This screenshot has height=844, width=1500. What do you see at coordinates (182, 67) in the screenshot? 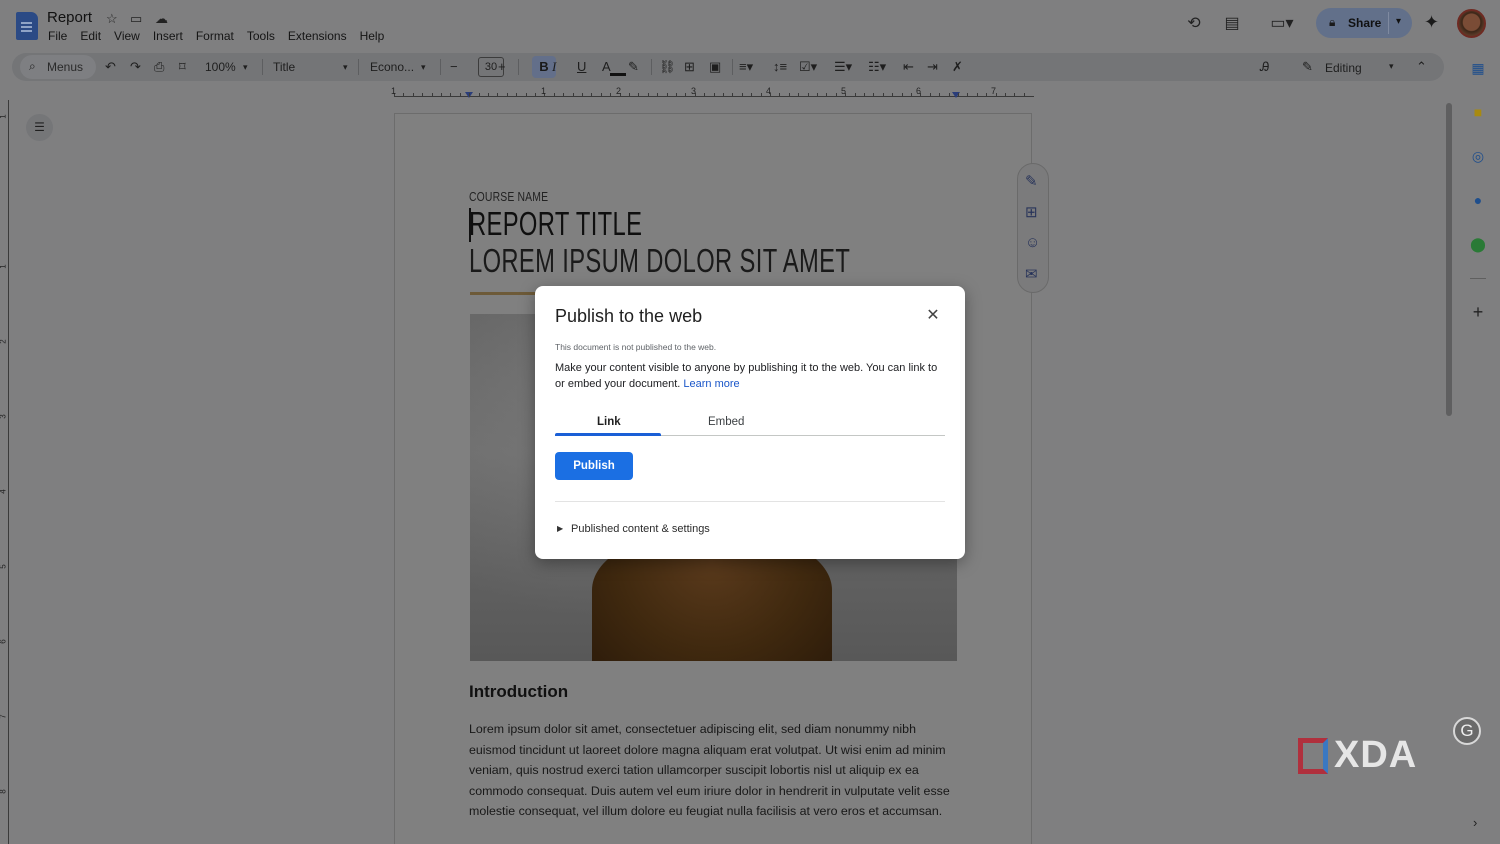
I see `paint-format-icon: ⌑` at bounding box center [182, 67].